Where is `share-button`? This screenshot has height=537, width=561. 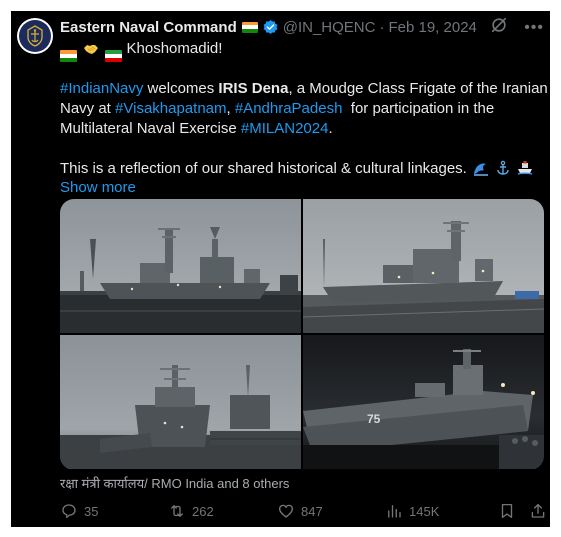
share-button is located at coordinates (539, 511).